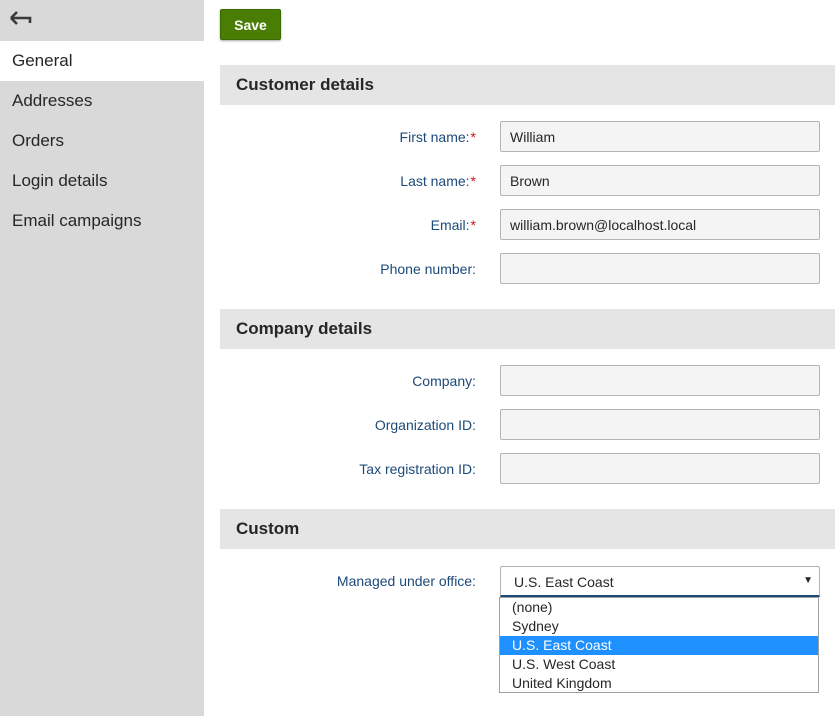  I want to click on dropdown-option-united-kingdom: United Kingdom, so click(659, 683).